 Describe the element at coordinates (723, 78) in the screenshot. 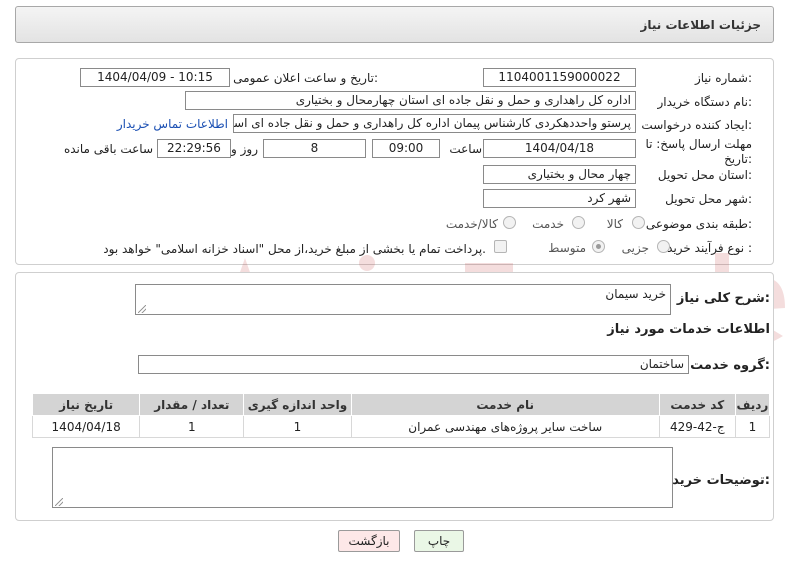

I see `need-number-label: شماره نیاز:` at that location.